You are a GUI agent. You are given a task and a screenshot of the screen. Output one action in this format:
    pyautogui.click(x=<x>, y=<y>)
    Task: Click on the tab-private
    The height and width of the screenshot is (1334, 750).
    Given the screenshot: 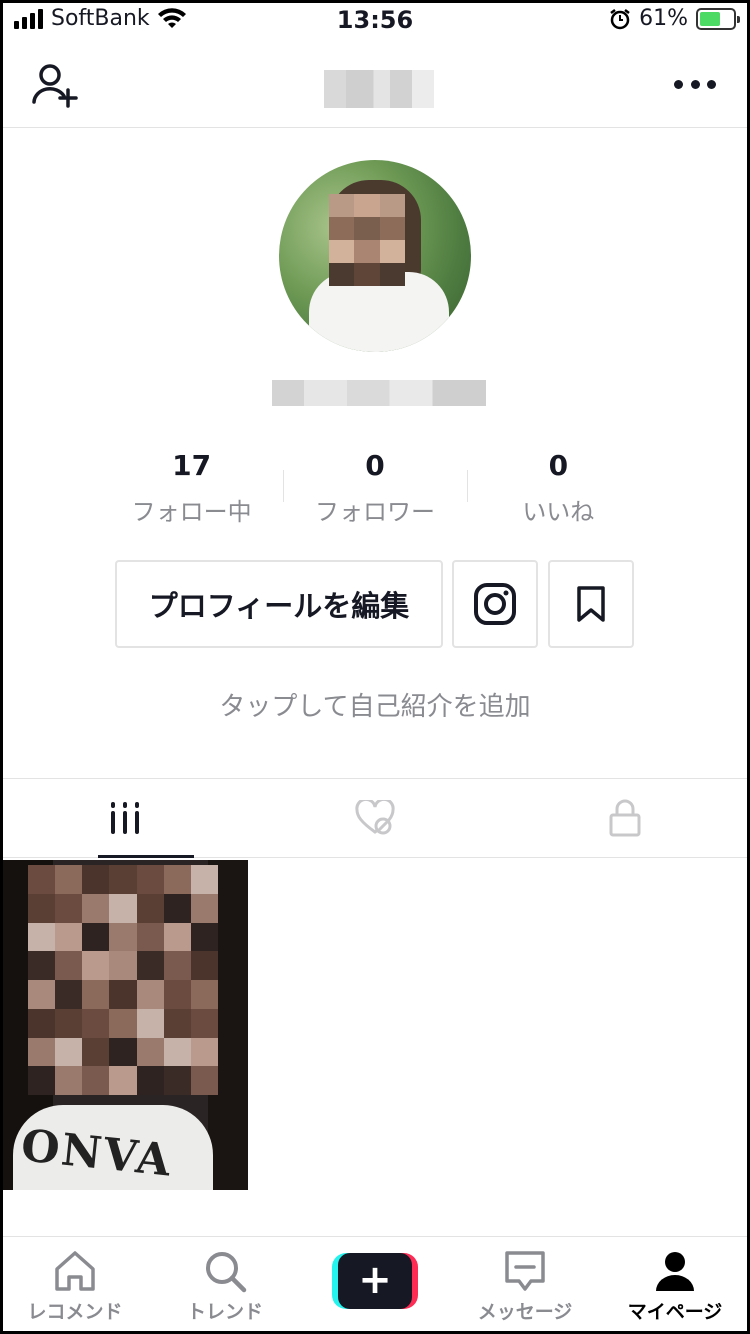 What is the action you would take?
    pyautogui.click(x=625, y=818)
    